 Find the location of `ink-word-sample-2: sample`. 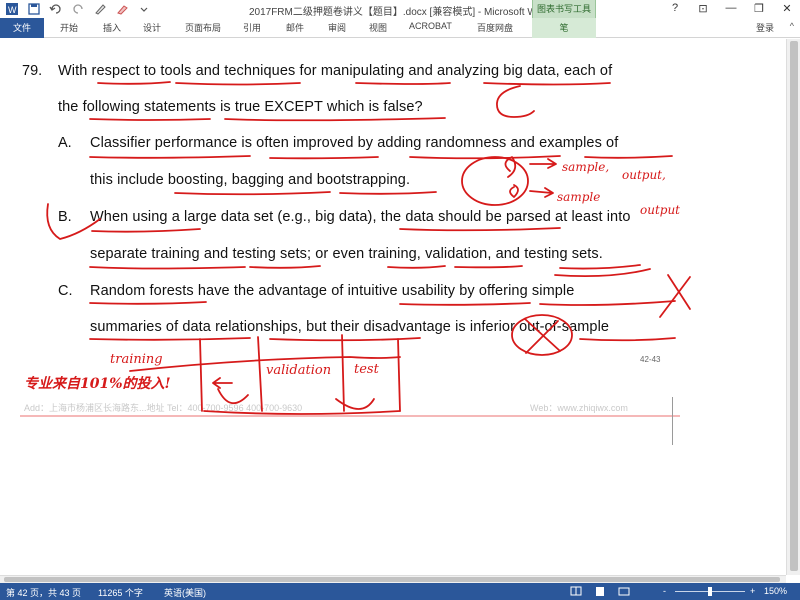

ink-word-sample-2: sample is located at coordinates (578, 197).